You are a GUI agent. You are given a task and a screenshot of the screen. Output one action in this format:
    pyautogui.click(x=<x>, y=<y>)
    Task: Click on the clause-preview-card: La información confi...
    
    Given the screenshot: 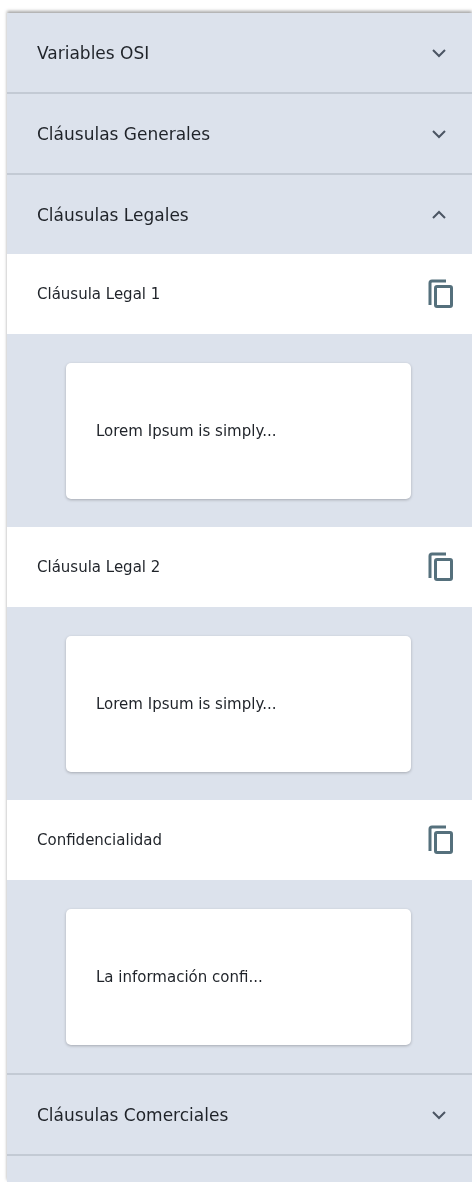 What is the action you would take?
    pyautogui.click(x=238, y=976)
    